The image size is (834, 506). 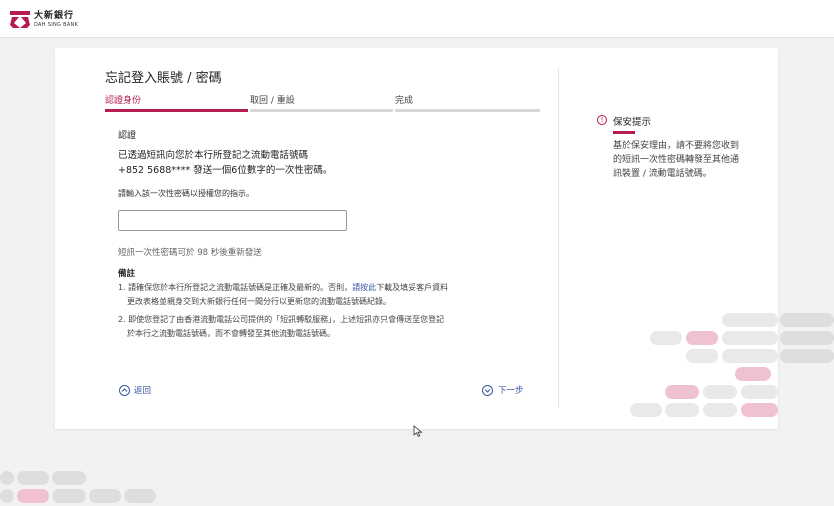 What do you see at coordinates (487, 390) in the screenshot?
I see `chevron-down-icon` at bounding box center [487, 390].